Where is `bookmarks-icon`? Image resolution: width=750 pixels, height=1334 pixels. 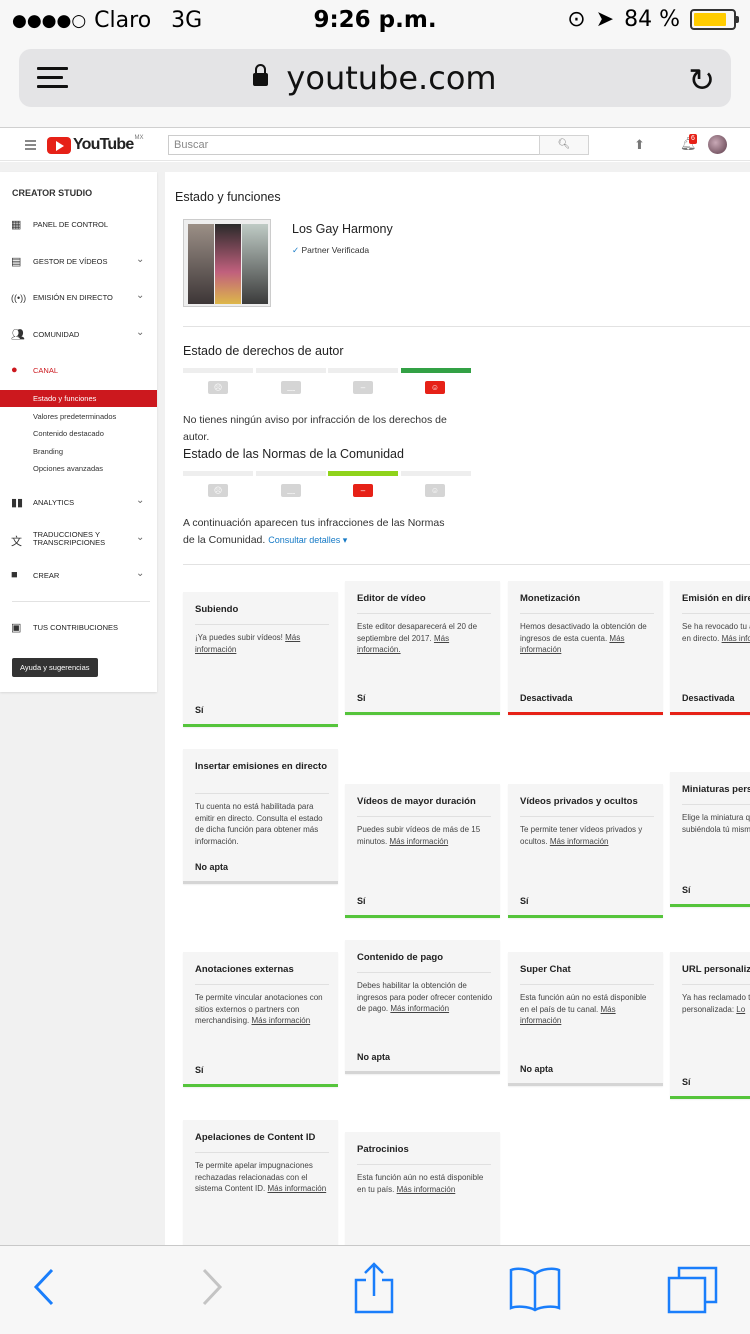 bookmarks-icon is located at coordinates (535, 1289).